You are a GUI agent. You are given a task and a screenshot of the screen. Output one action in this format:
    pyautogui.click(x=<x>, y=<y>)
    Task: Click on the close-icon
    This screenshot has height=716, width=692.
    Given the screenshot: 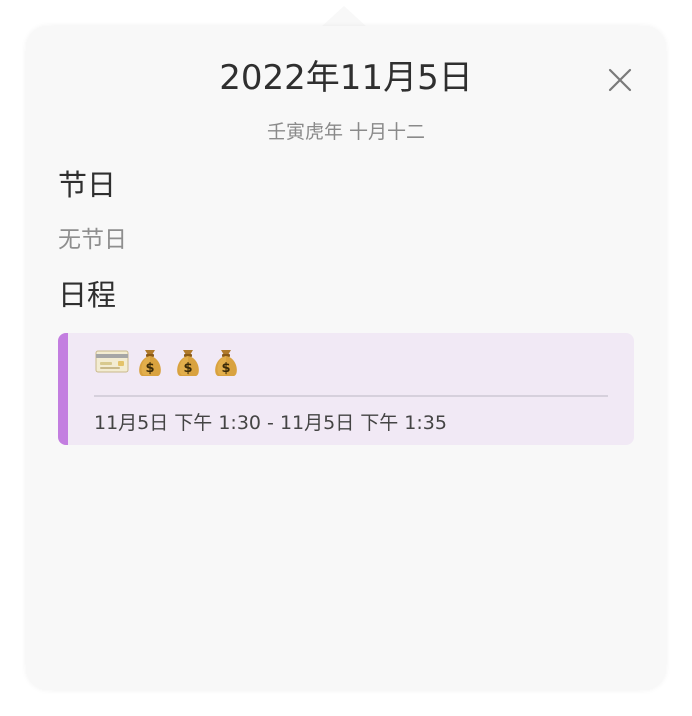 What is the action you would take?
    pyautogui.click(x=620, y=80)
    